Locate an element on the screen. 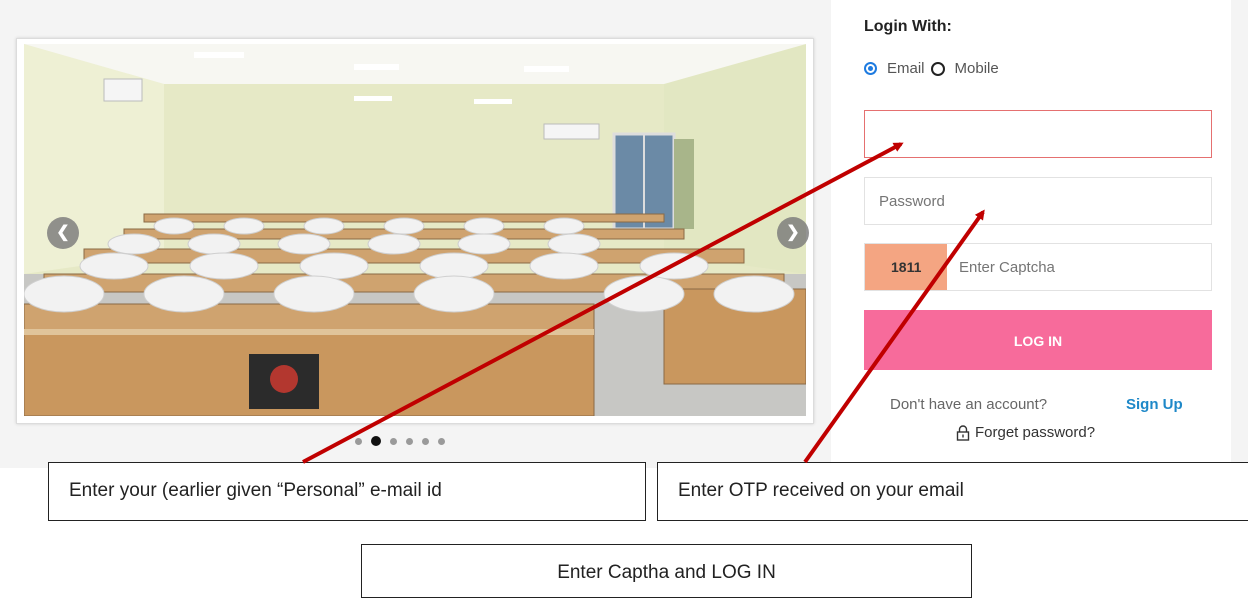  captcha-code: 1811 is located at coordinates (906, 267).